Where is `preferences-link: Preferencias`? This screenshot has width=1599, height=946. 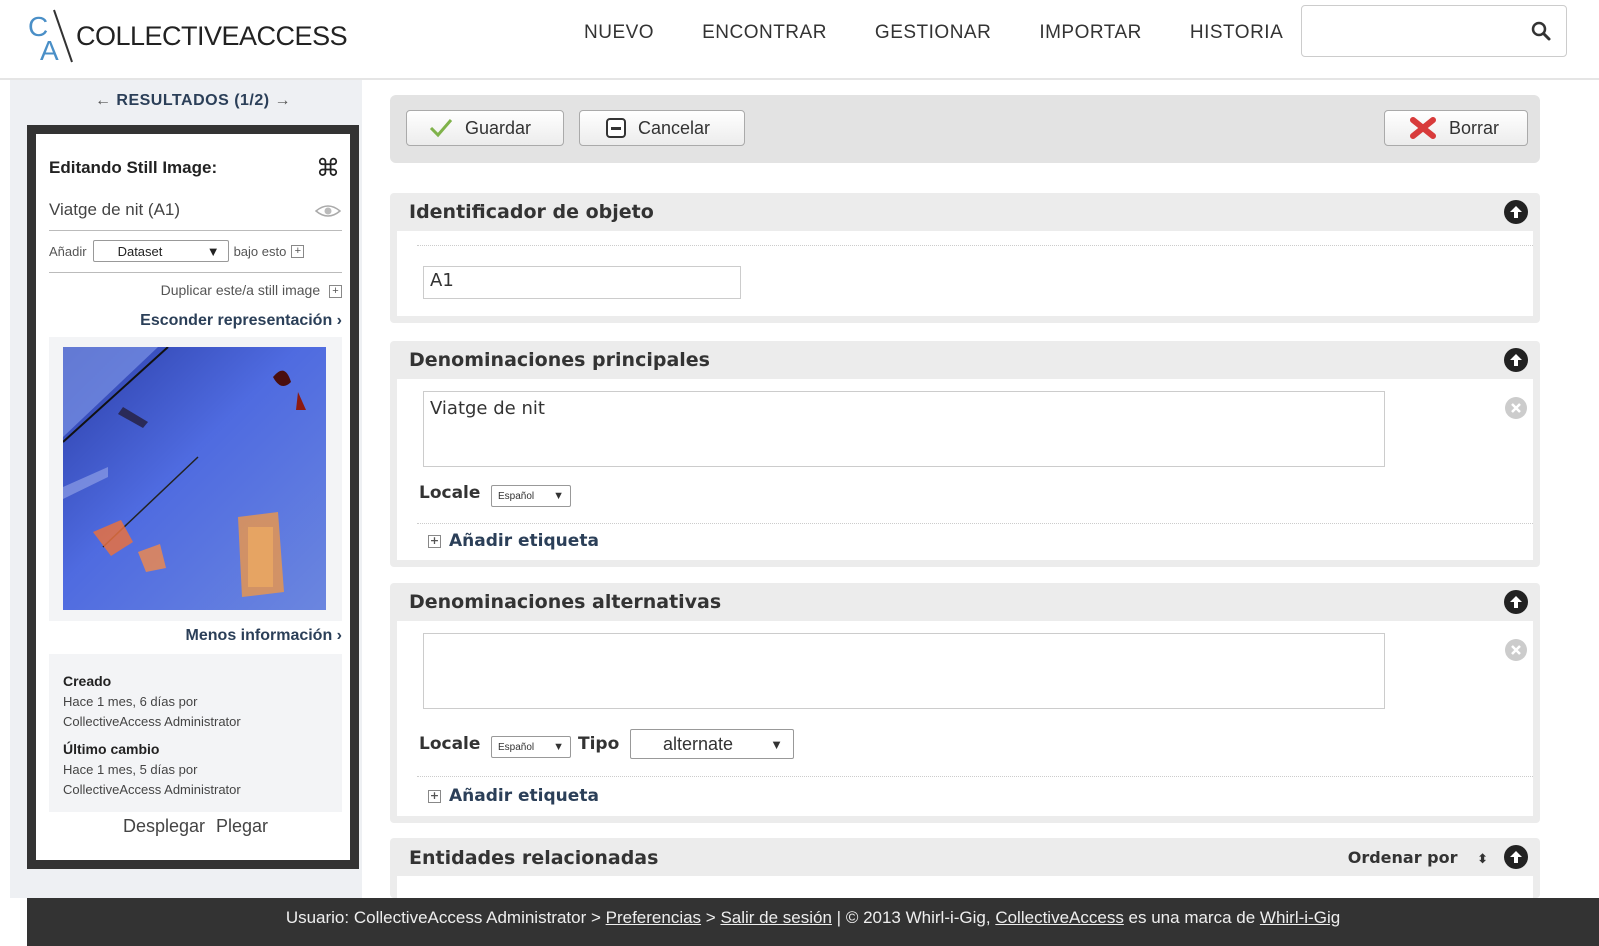
preferences-link: Preferencias is located at coordinates (653, 917).